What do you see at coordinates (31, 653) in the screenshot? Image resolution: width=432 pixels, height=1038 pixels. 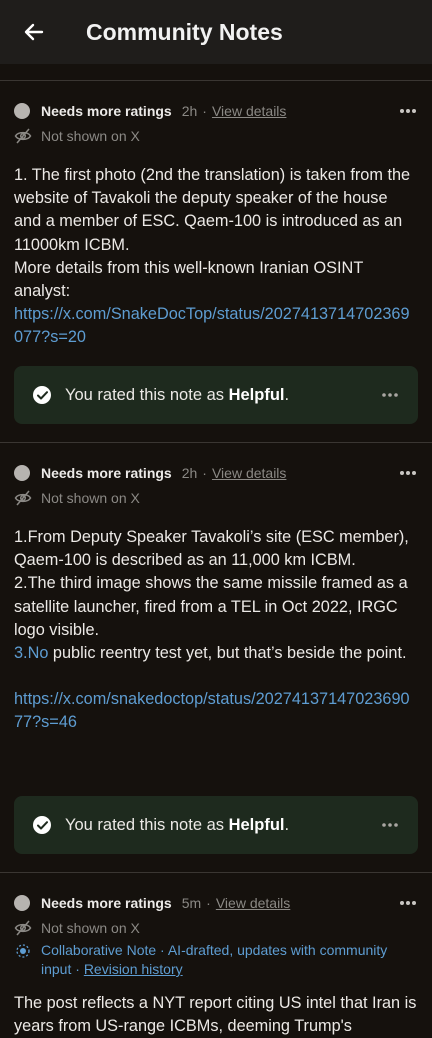 I see `inline-link: 3.No` at bounding box center [31, 653].